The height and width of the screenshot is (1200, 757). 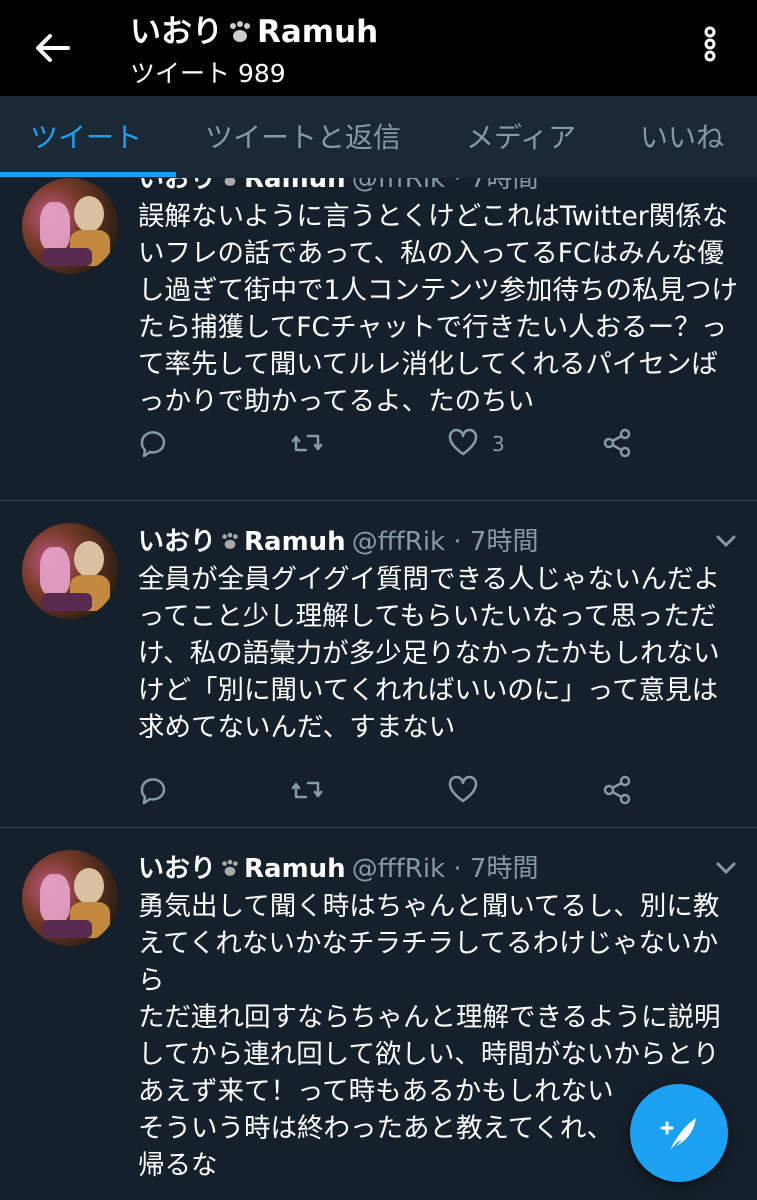 What do you see at coordinates (86, 136) in the screenshot?
I see `tab-tweets: ツイート` at bounding box center [86, 136].